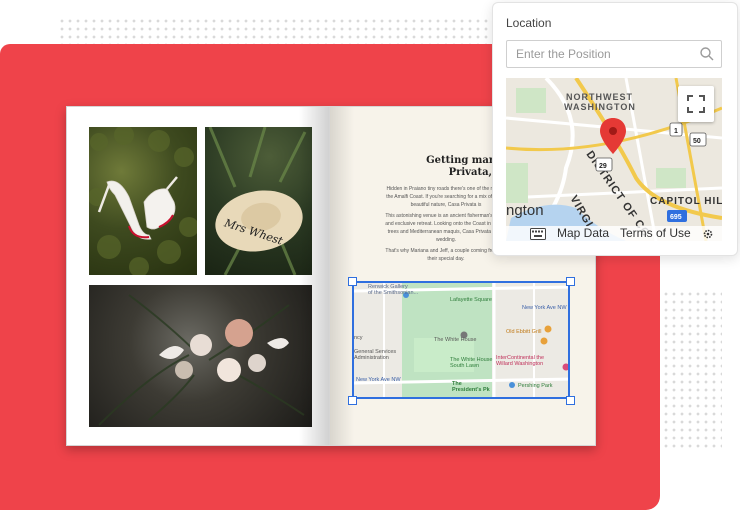 This screenshot has width=740, height=510. Describe the element at coordinates (523, 332) in the screenshot. I see `map-label: Old Ebbitt Grill` at that location.